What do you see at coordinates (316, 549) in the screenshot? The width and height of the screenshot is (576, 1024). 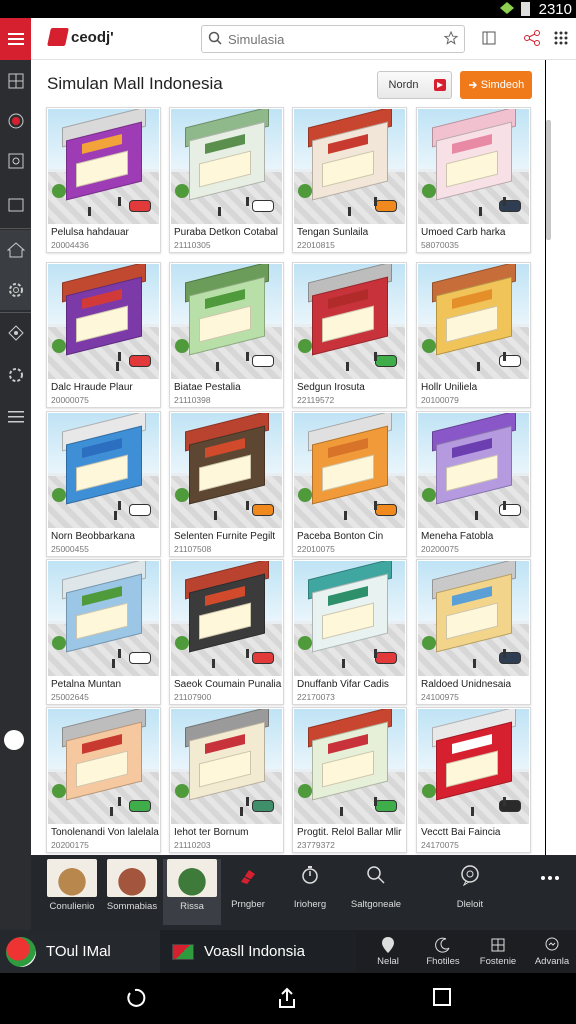 I see `mall-card-code: 22010075` at bounding box center [316, 549].